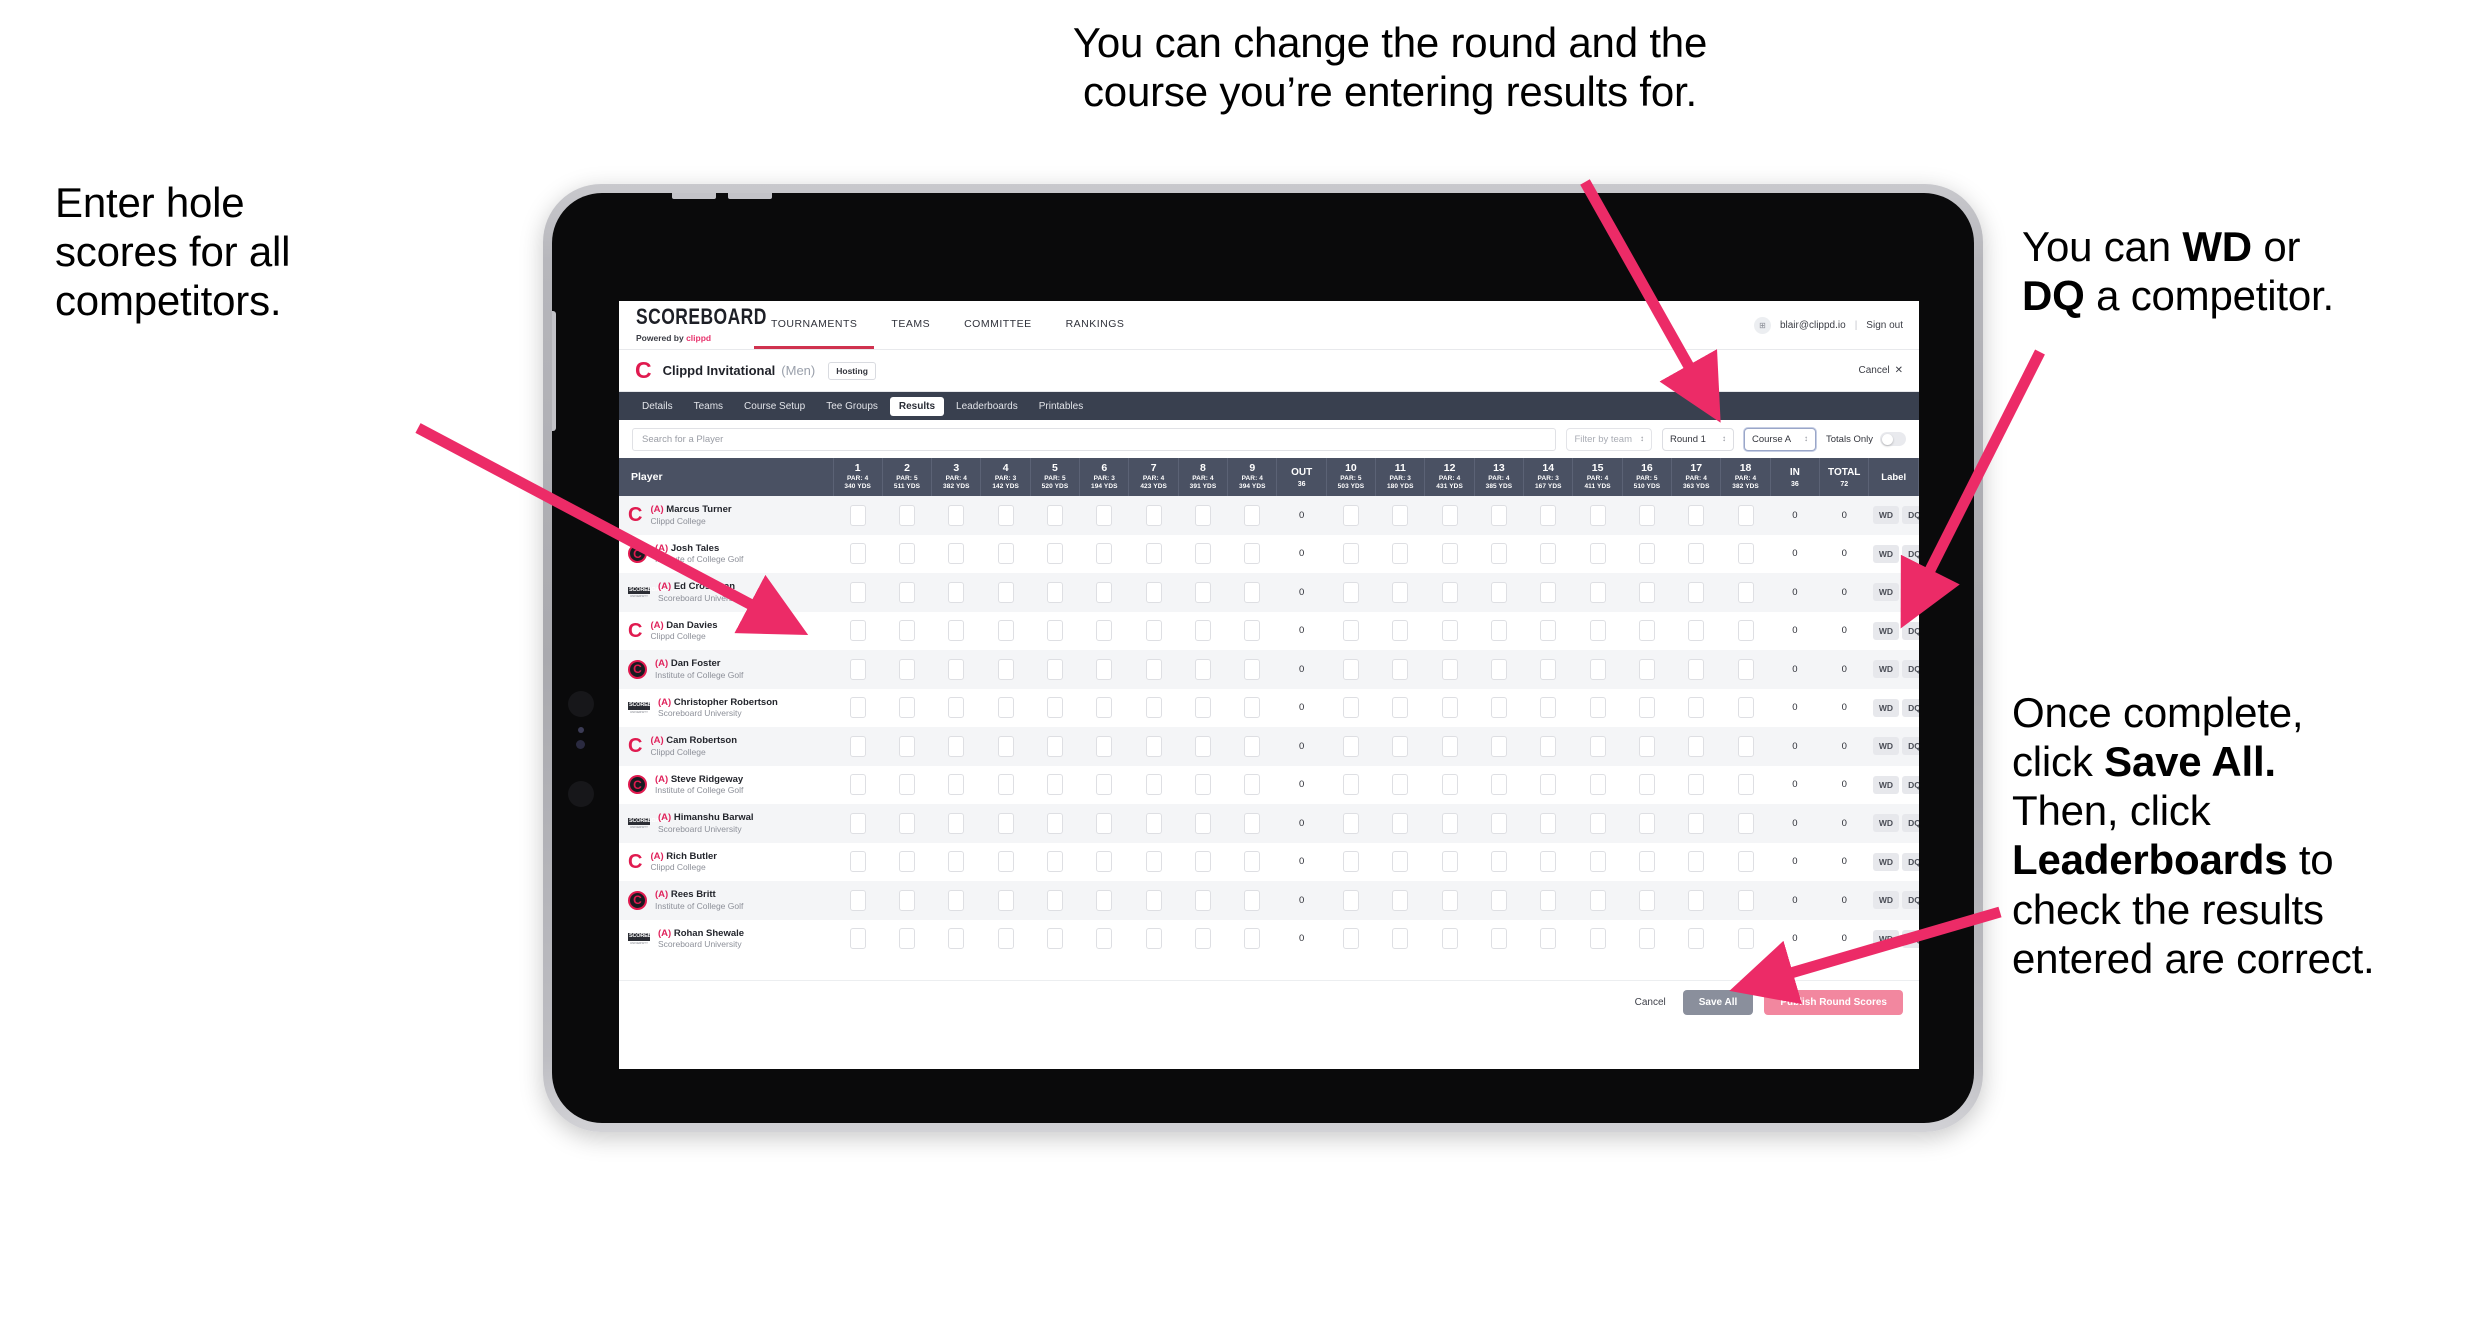  What do you see at coordinates (1886, 553) in the screenshot?
I see `wd-button: WD` at bounding box center [1886, 553].